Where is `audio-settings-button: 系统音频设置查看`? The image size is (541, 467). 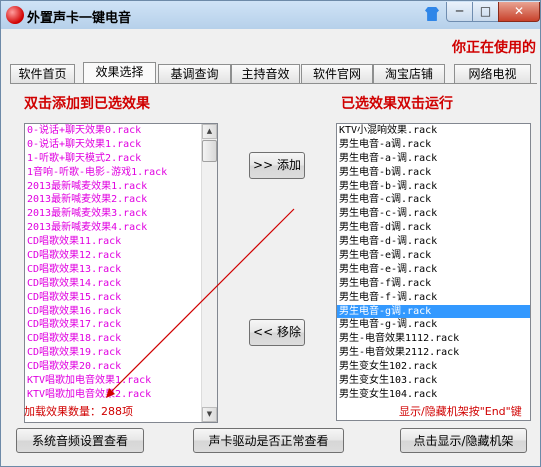 audio-settings-button: 系统音频设置查看 is located at coordinates (80, 440).